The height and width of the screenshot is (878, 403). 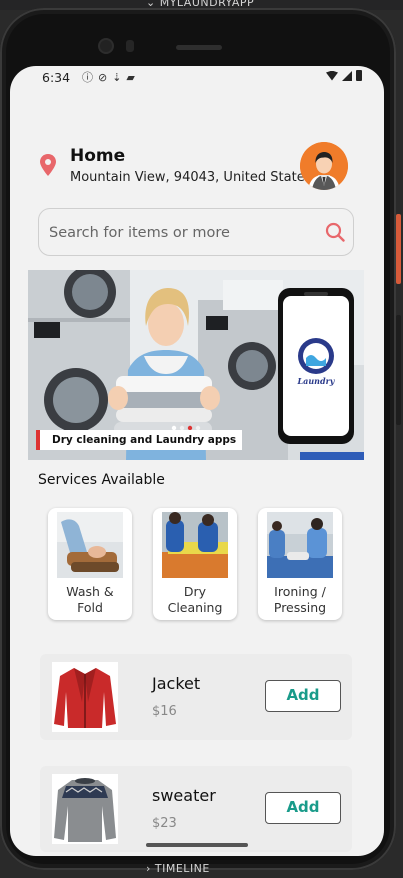 What do you see at coordinates (48, 165) in the screenshot?
I see `location-pin-icon` at bounding box center [48, 165].